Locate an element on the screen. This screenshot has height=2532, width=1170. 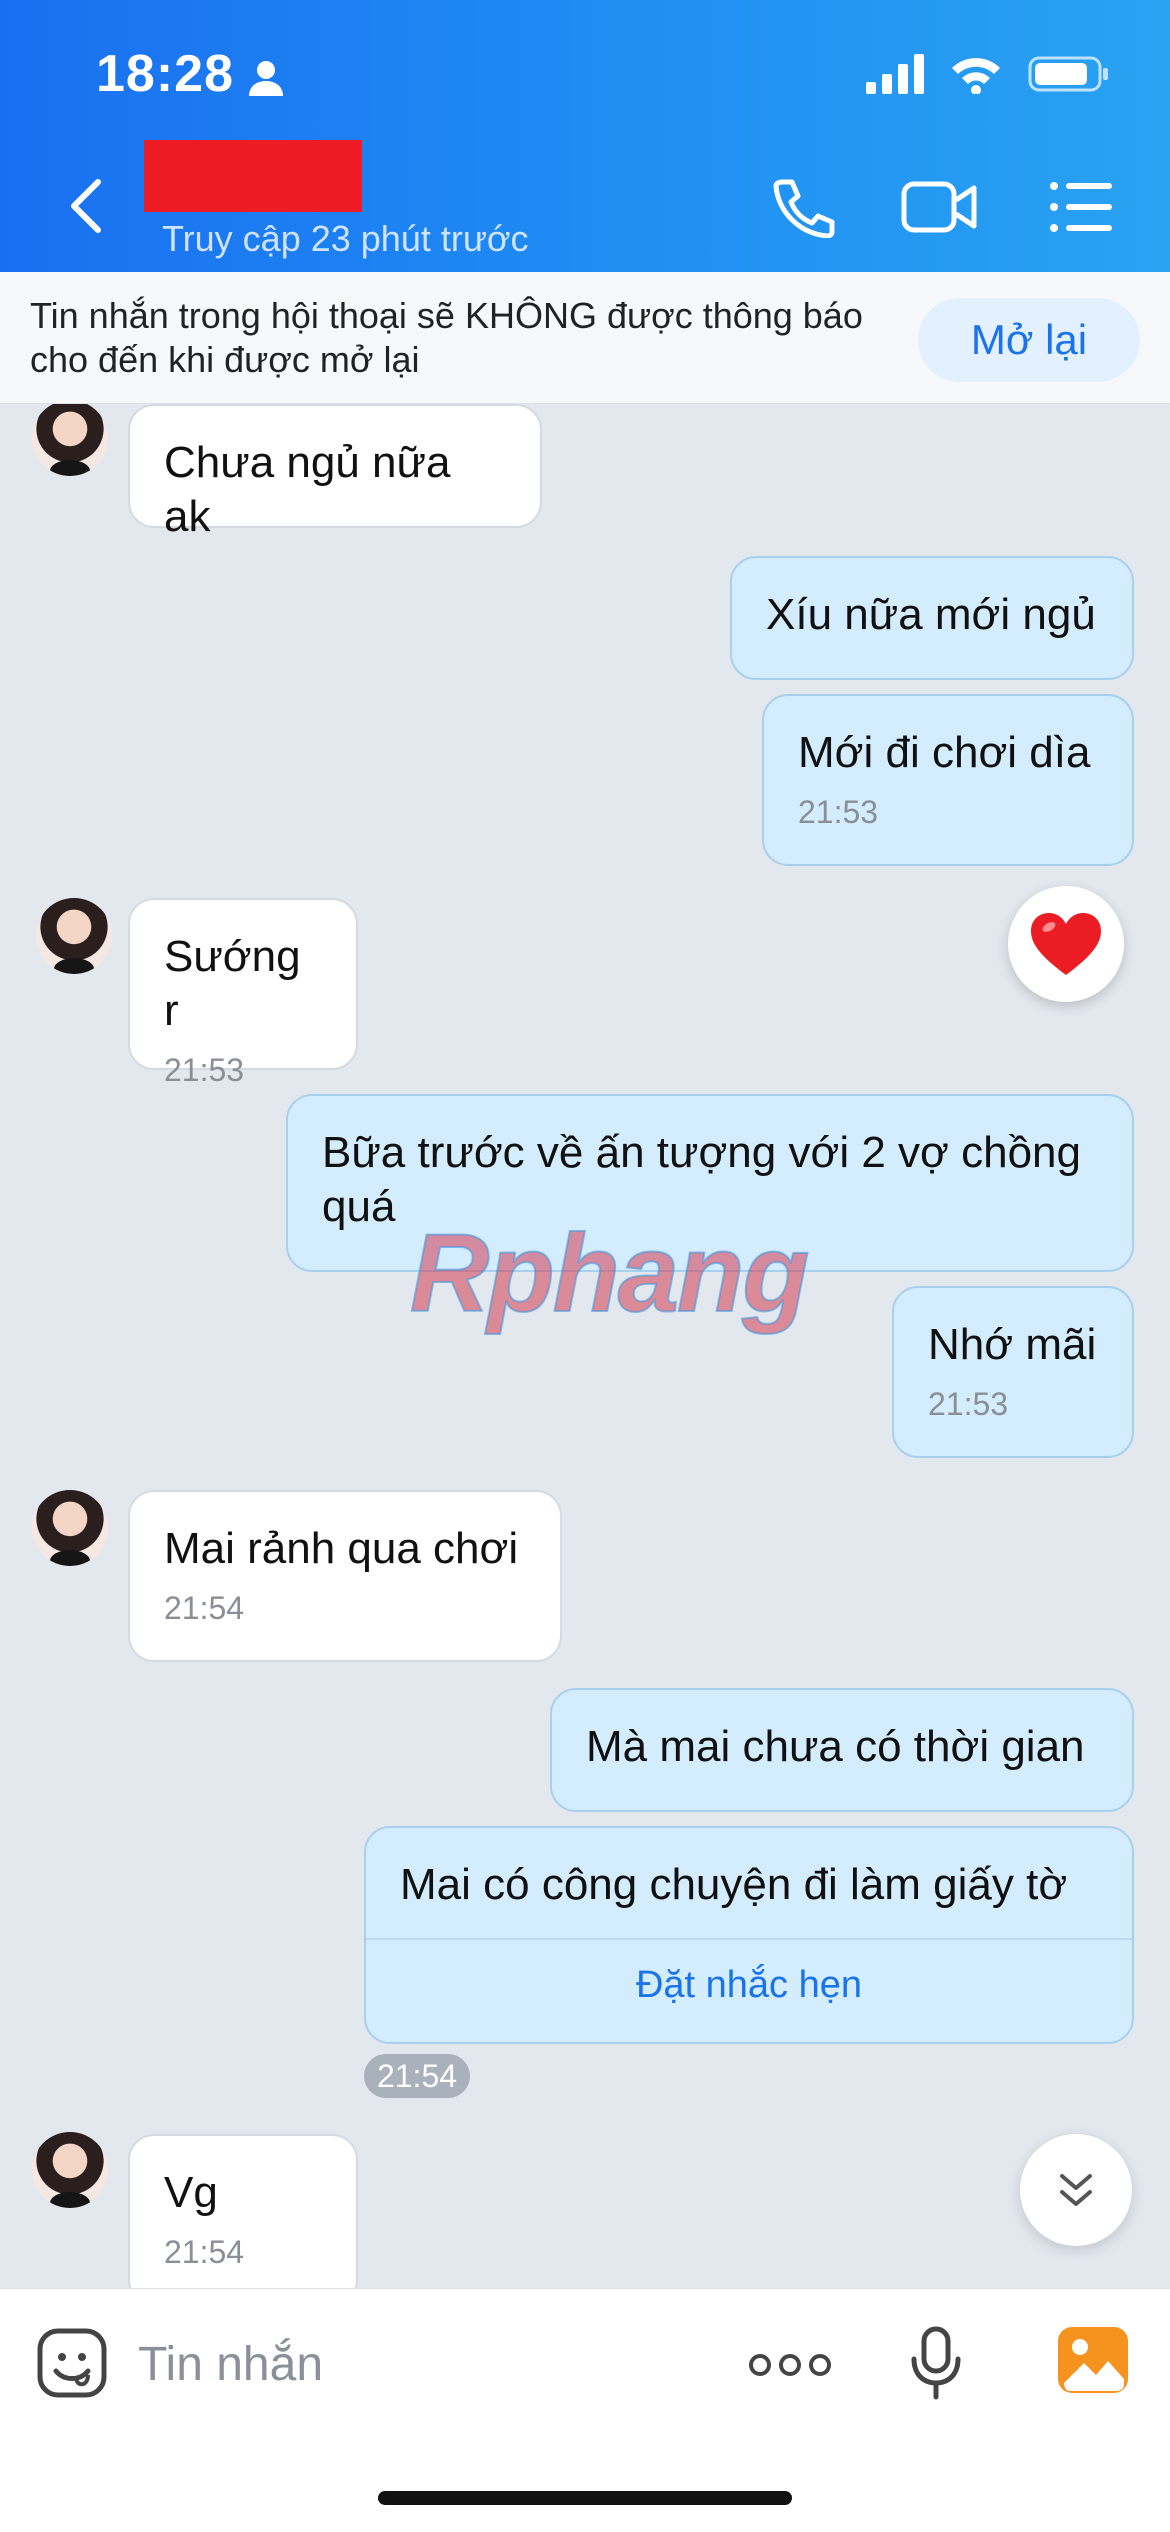
message-bubble-out: Mà mai chưa có thời gian is located at coordinates (842, 1750).